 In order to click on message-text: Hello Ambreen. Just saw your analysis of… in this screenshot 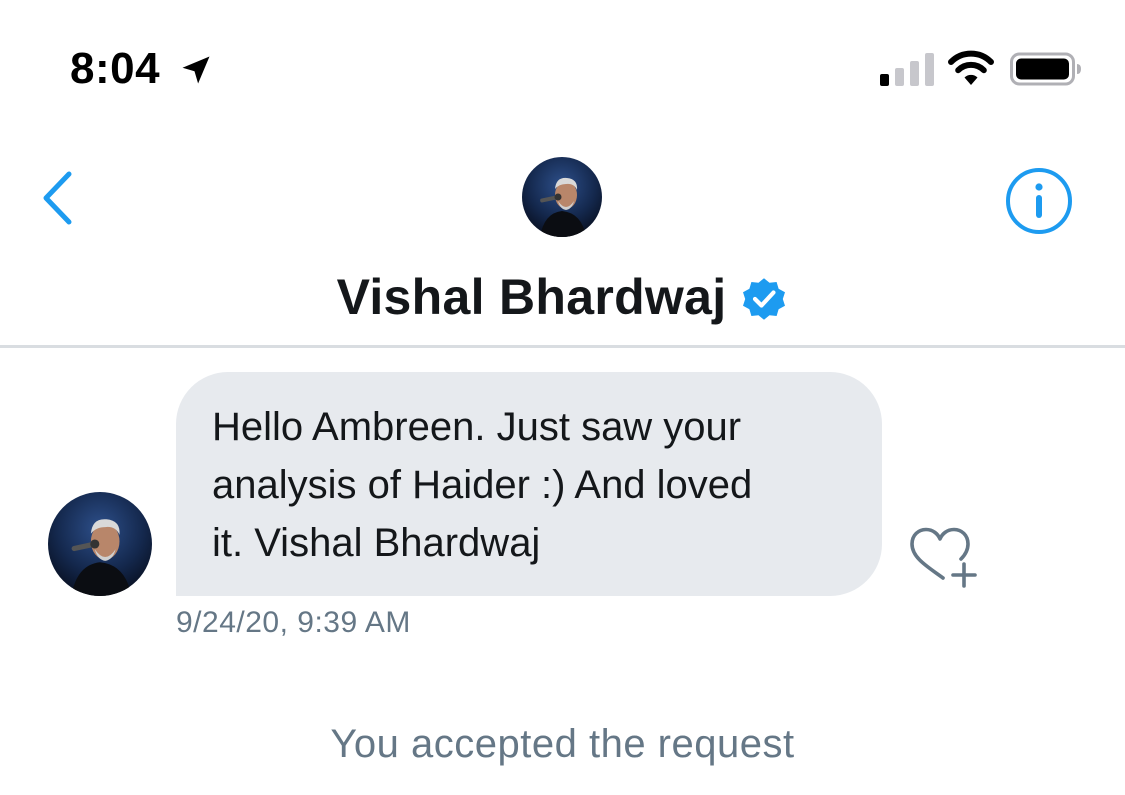, I will do `click(482, 485)`.